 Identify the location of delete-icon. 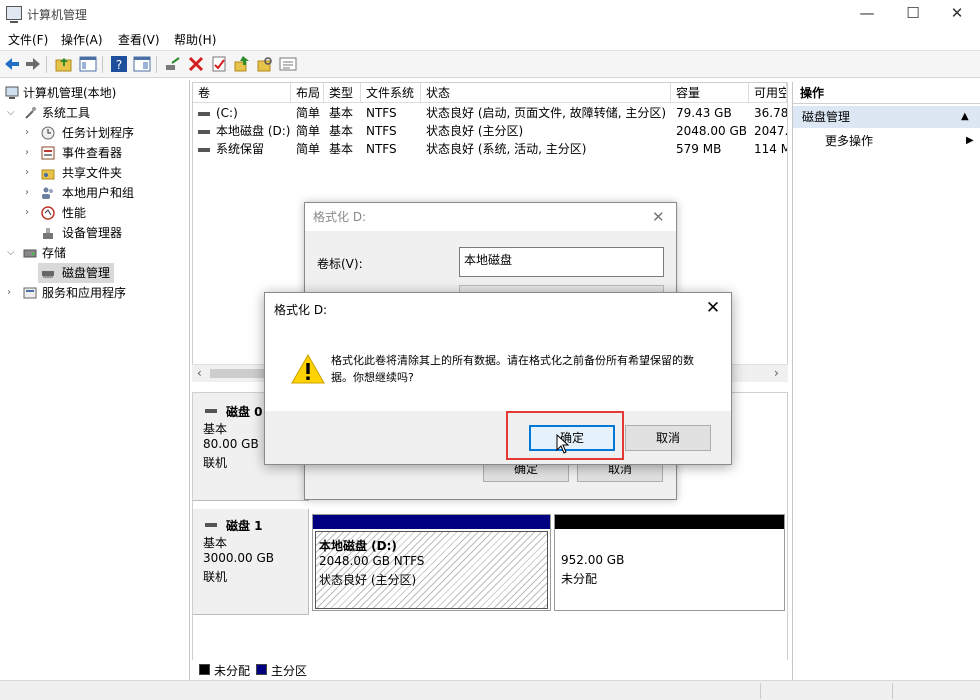
(196, 64).